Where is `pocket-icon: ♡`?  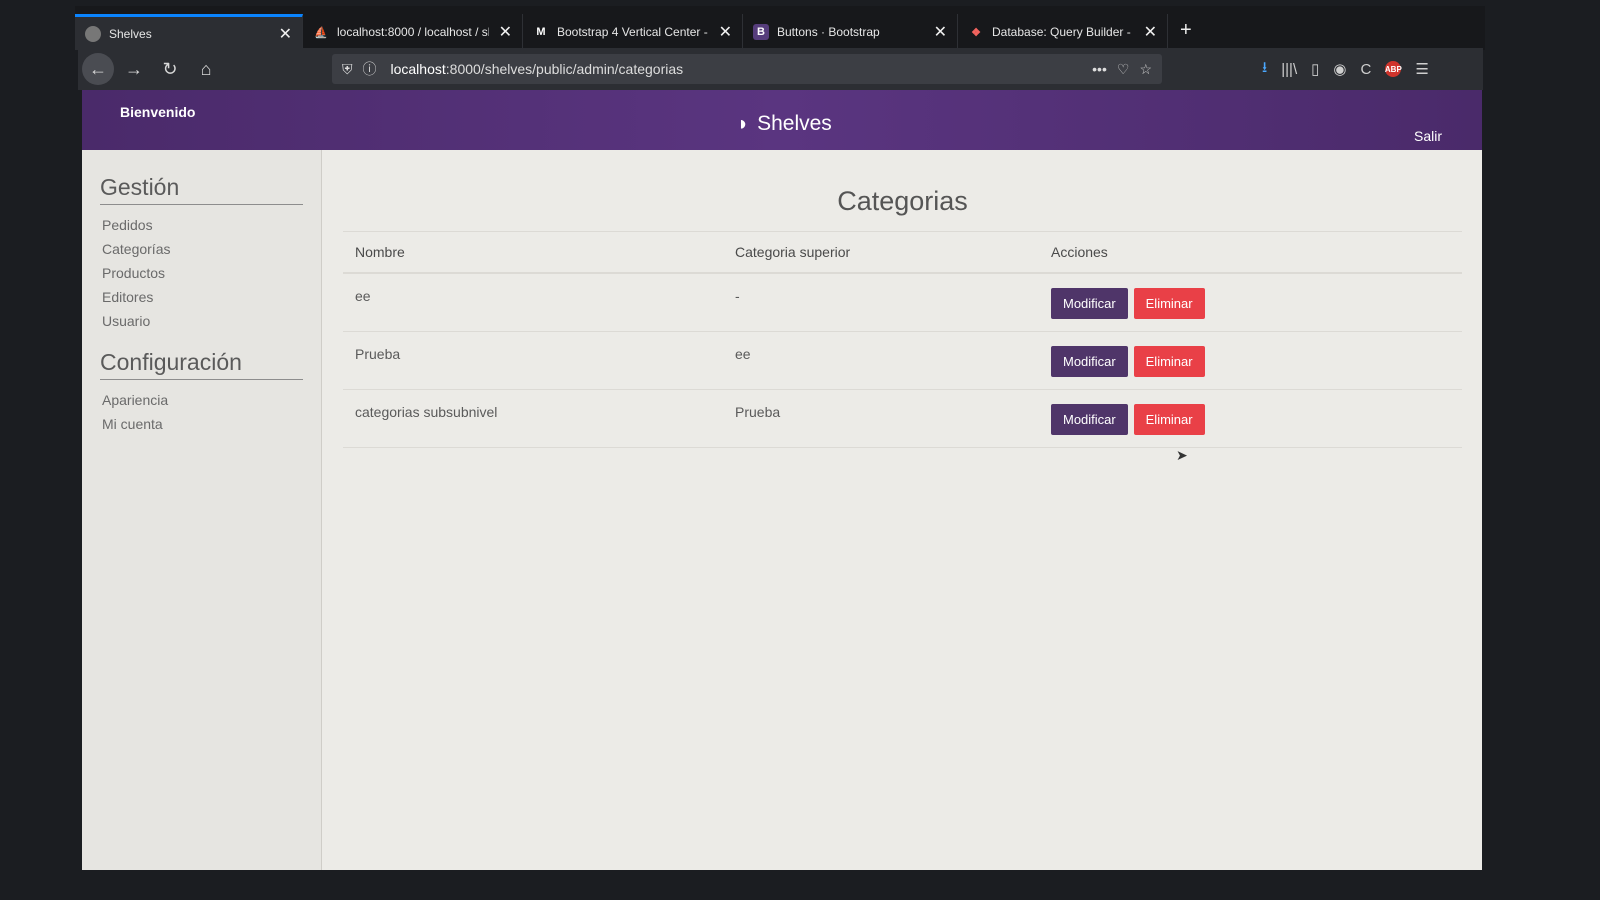 pocket-icon: ♡ is located at coordinates (1123, 69).